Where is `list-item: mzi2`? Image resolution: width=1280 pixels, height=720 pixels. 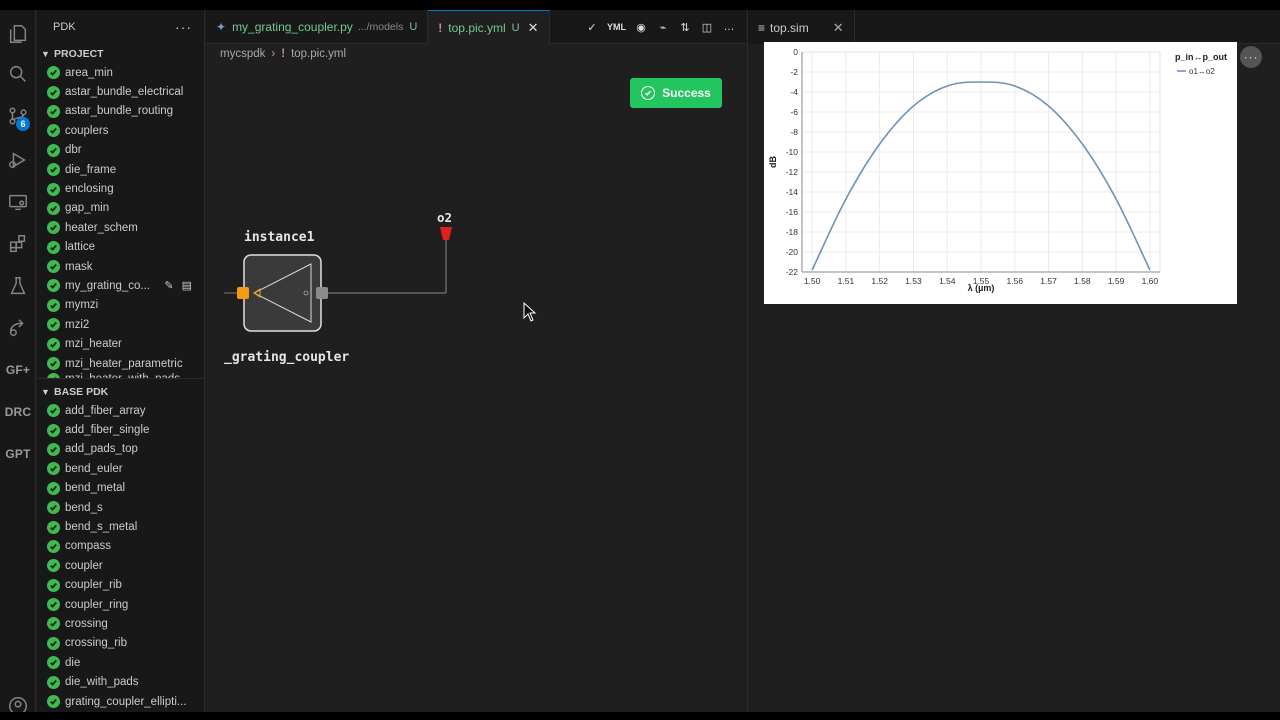
list-item: mzi2 is located at coordinates (120, 324).